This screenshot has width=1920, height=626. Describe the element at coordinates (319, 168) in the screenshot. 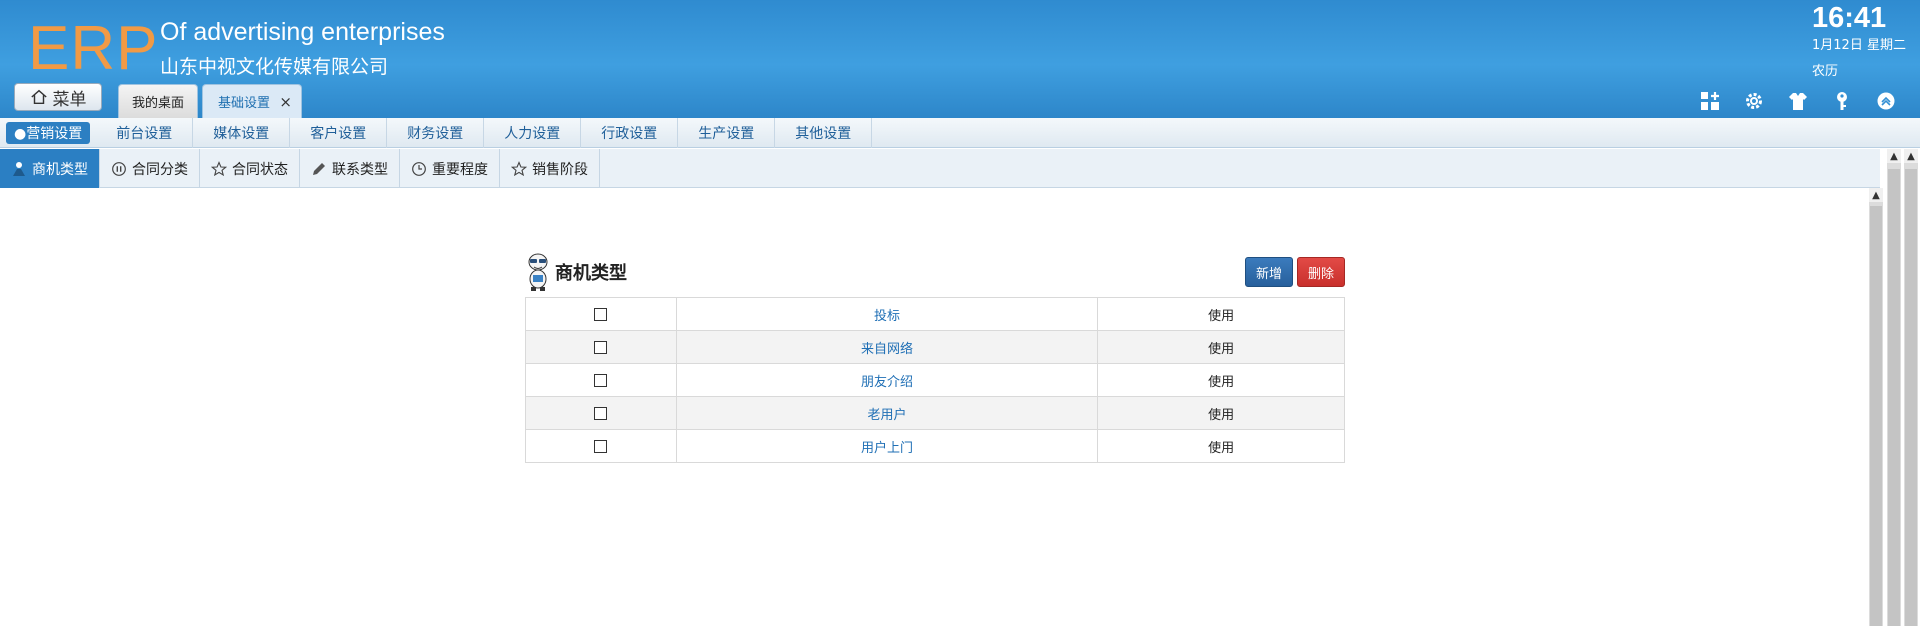

I see `pencil-icon` at that location.